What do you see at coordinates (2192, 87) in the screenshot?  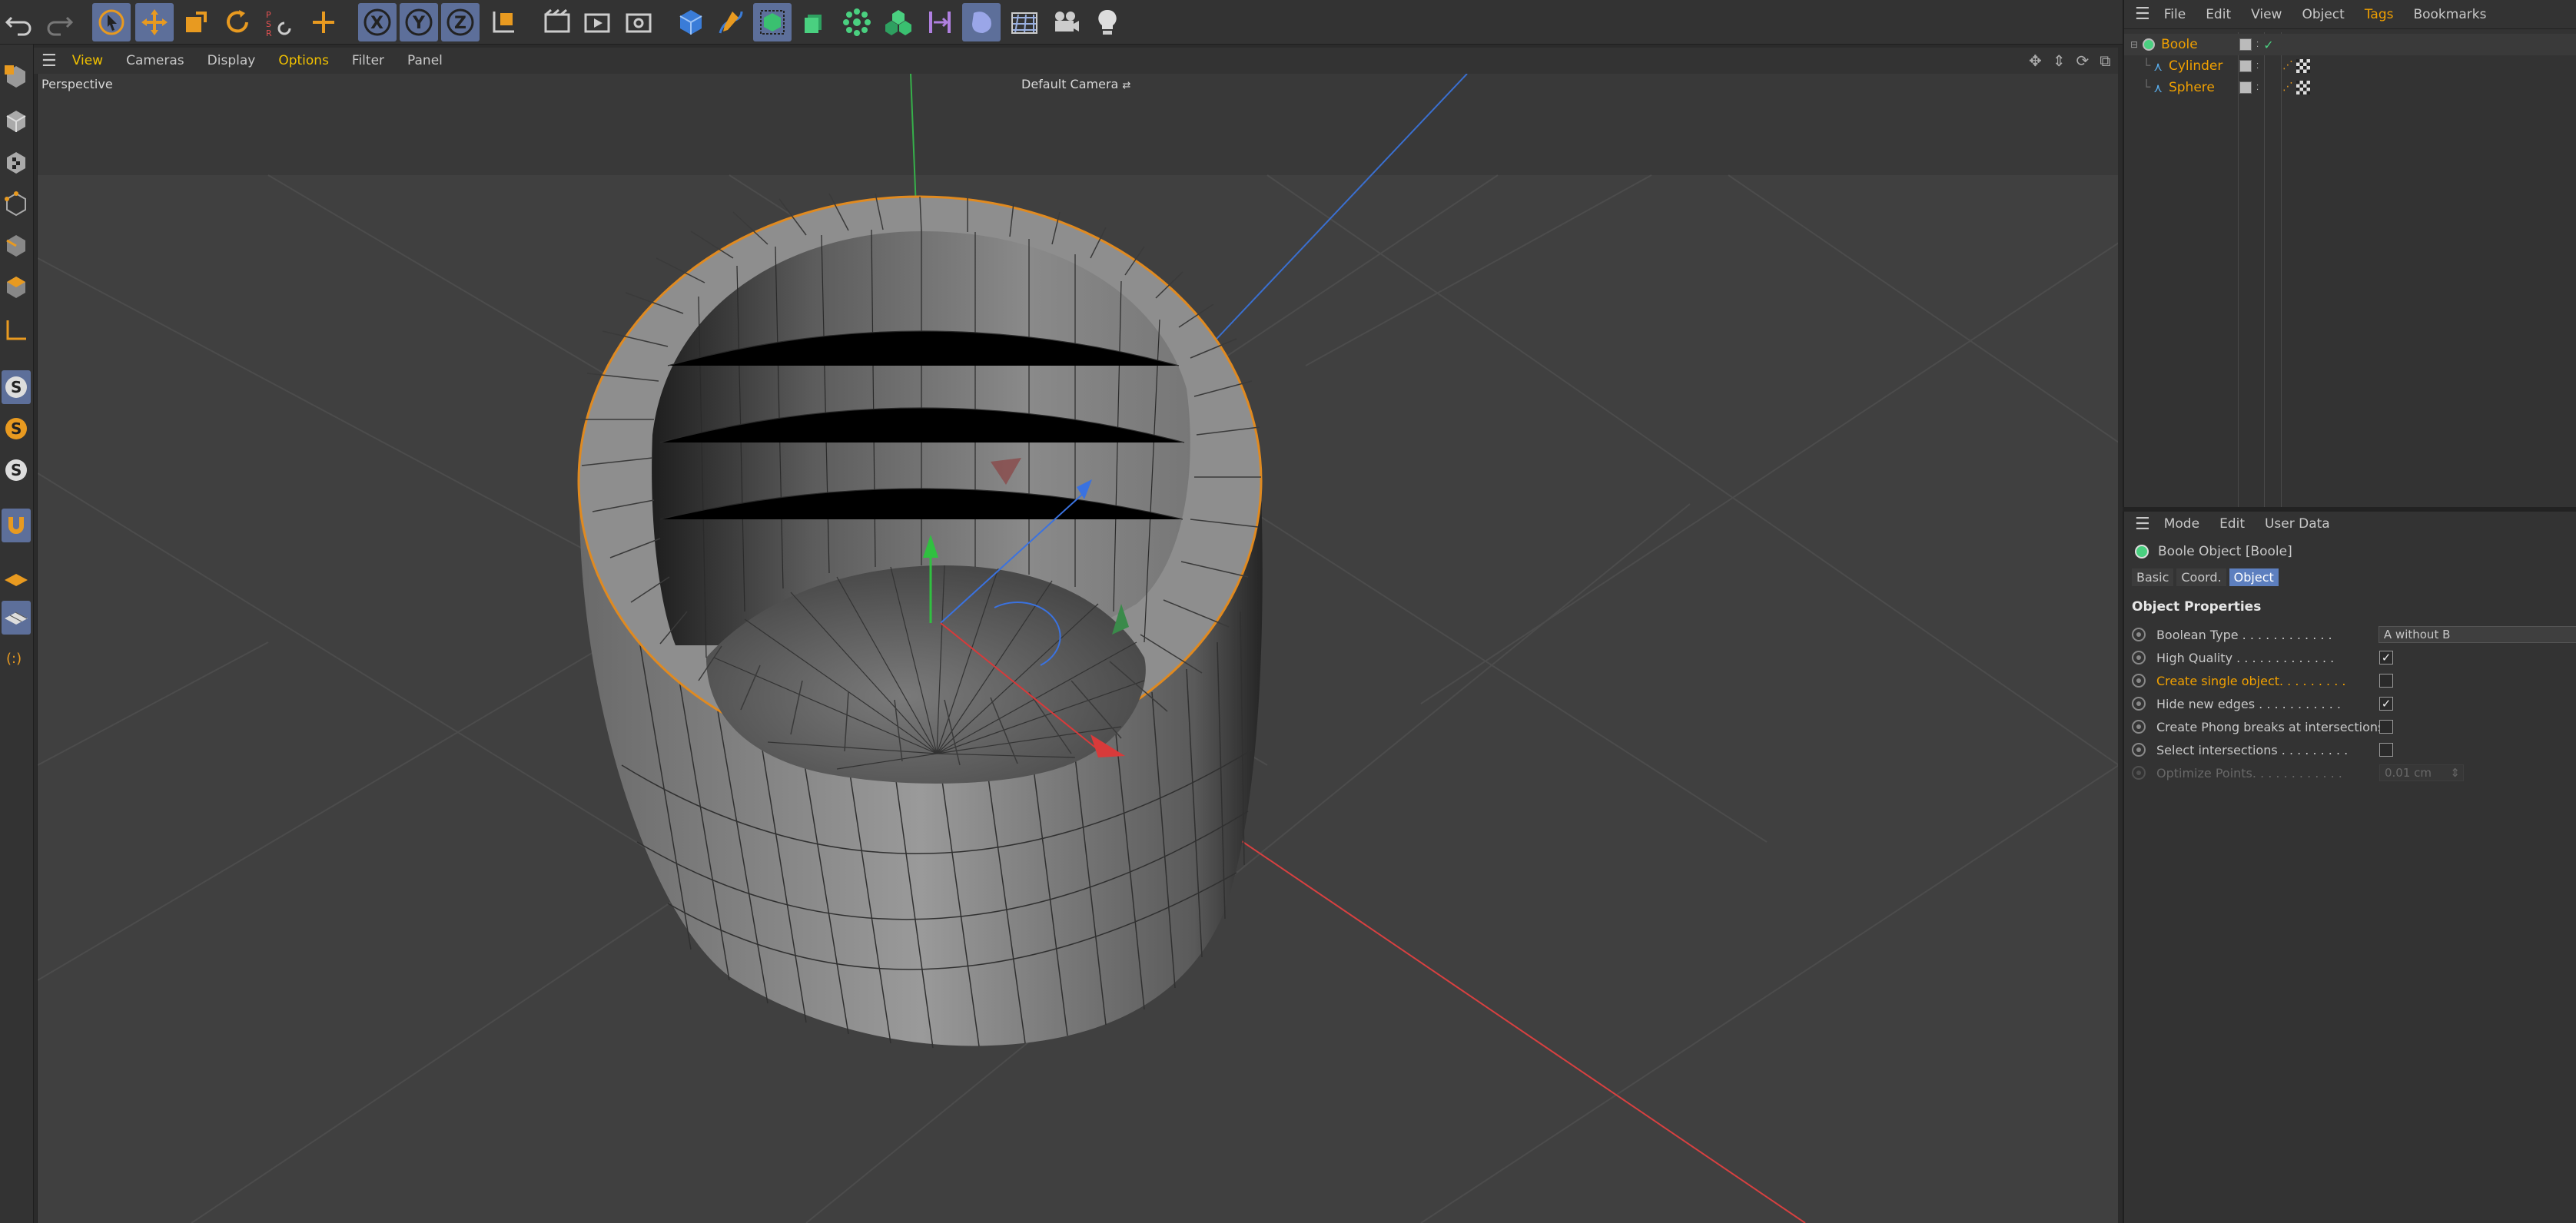 I see `om-object-name: Sphere` at bounding box center [2192, 87].